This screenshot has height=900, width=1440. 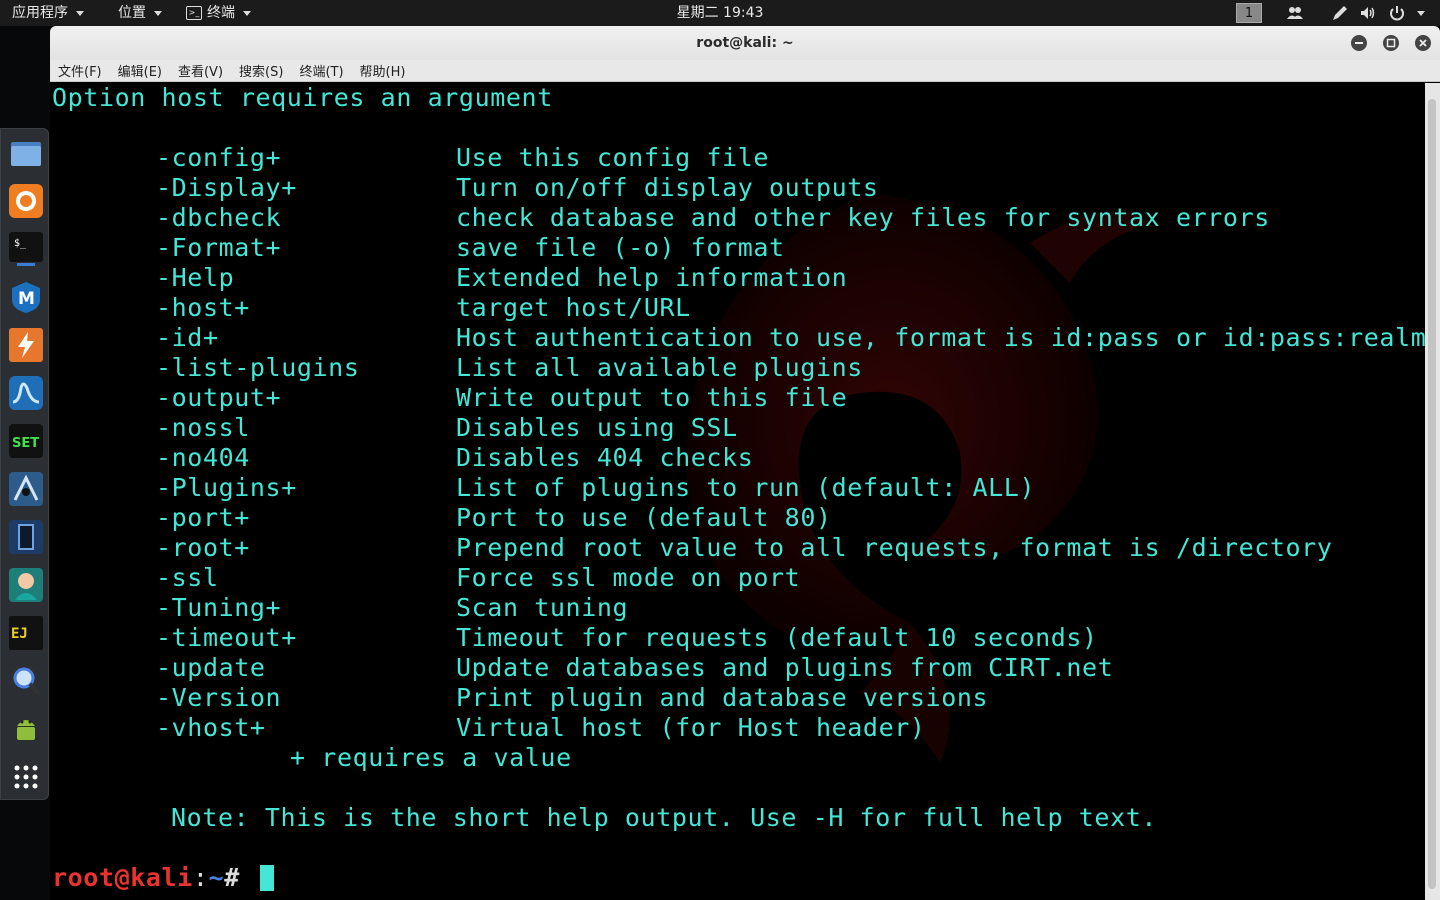 I want to click on option-description: Virtual host (for Host header), so click(x=691, y=727).